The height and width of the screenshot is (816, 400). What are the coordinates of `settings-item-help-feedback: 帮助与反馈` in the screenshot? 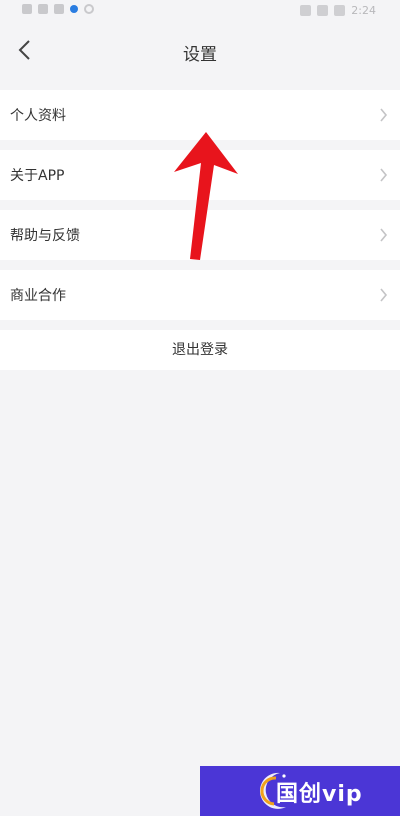 It's located at (200, 235).